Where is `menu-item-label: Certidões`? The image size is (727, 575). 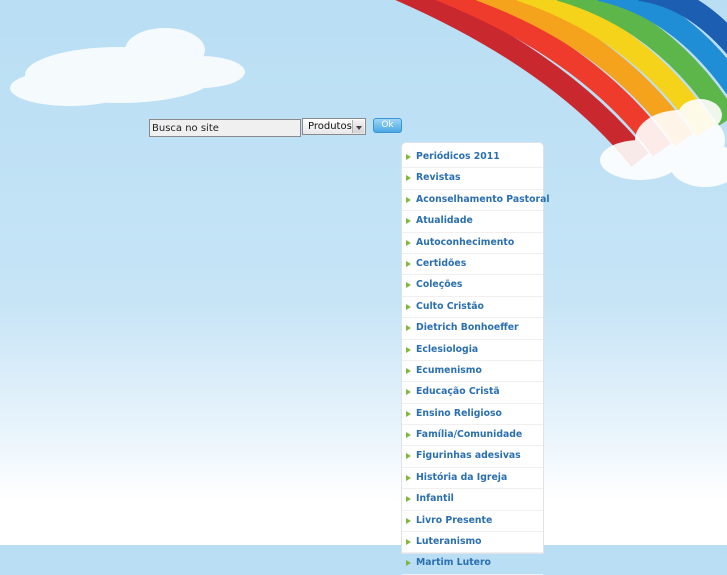
menu-item-label: Certidões is located at coordinates (441, 263).